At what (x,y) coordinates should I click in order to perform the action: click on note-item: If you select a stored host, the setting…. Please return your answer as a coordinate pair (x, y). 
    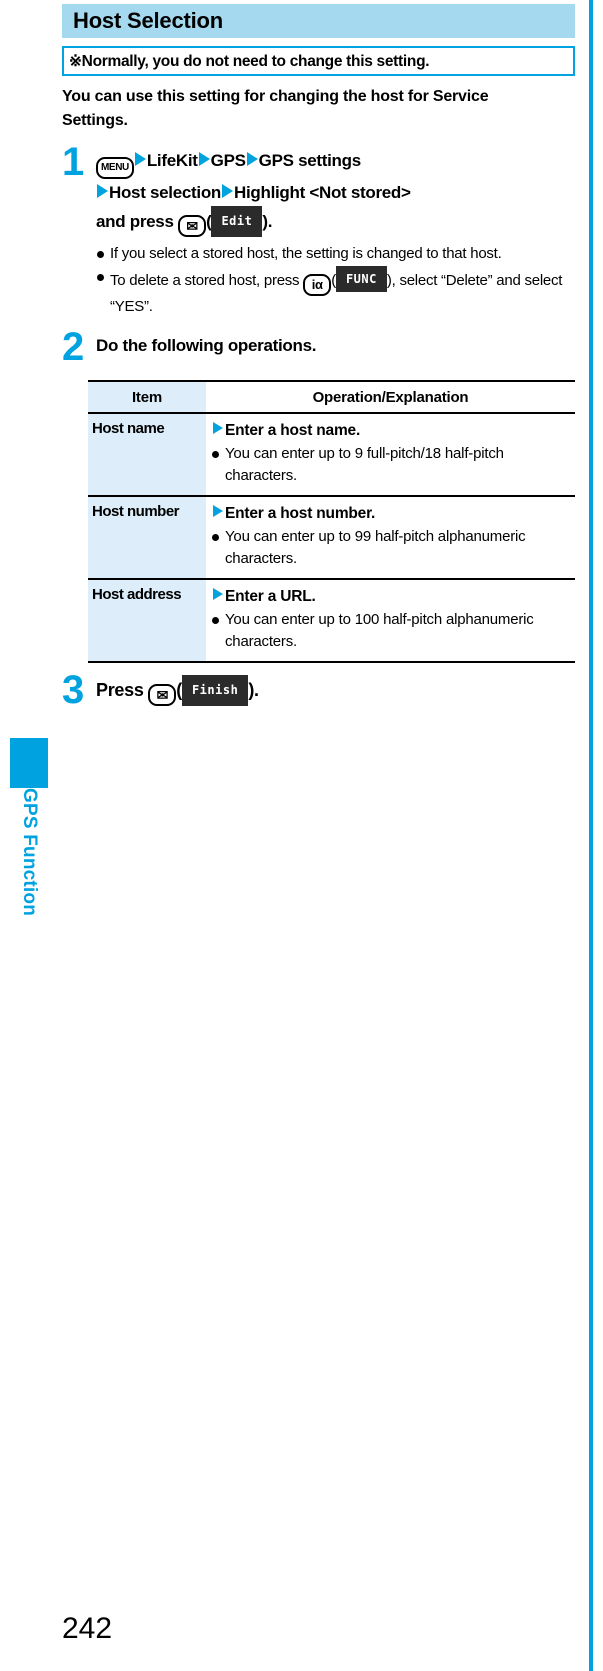
    Looking at the image, I should click on (335, 254).